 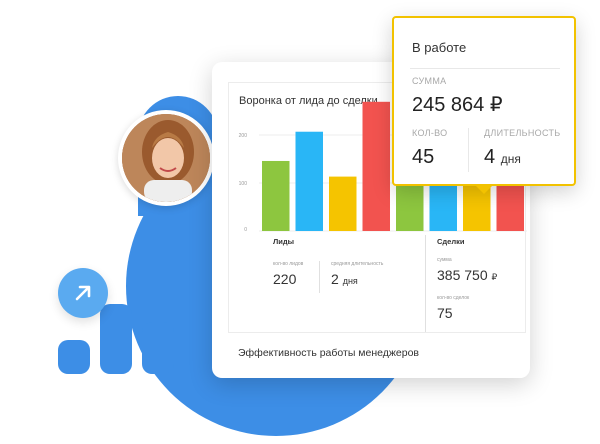 What do you see at coordinates (467, 275) in the screenshot?
I see `deals-sum-value: 385 750 ₽` at bounding box center [467, 275].